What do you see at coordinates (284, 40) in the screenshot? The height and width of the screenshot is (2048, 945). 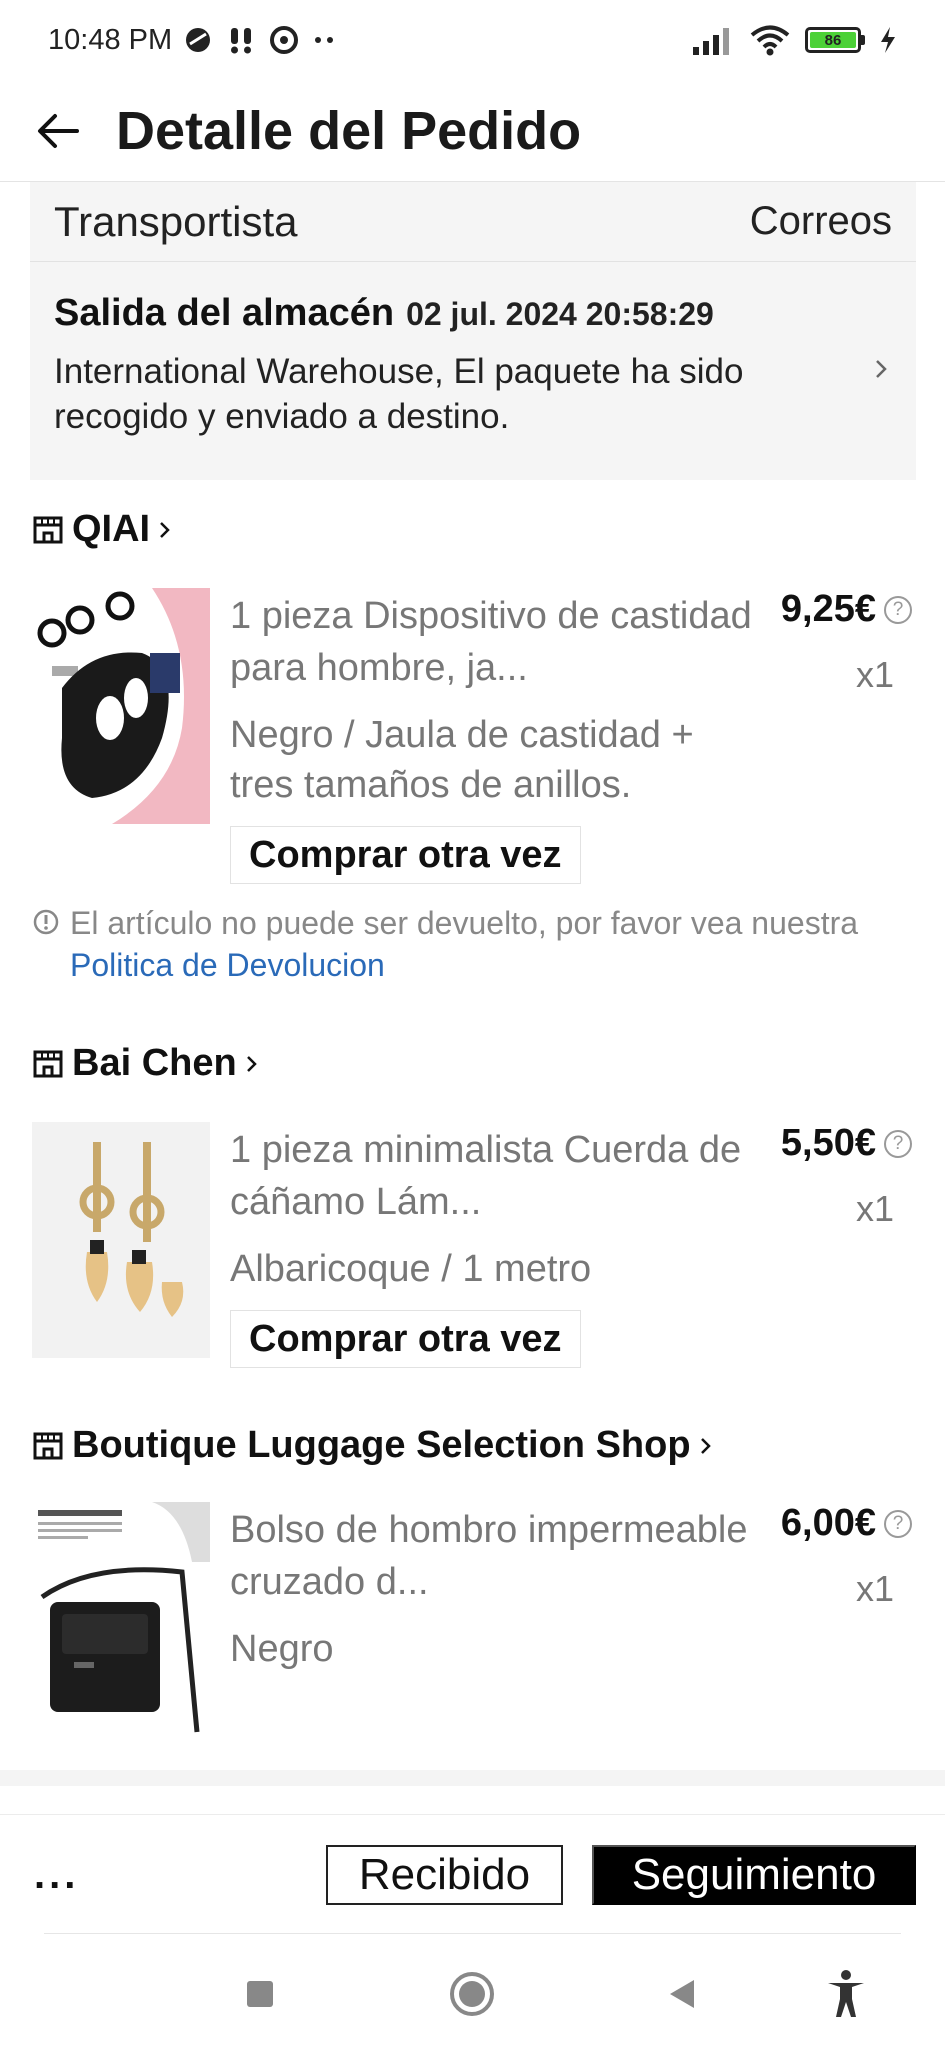 I see `chrome-icon` at bounding box center [284, 40].